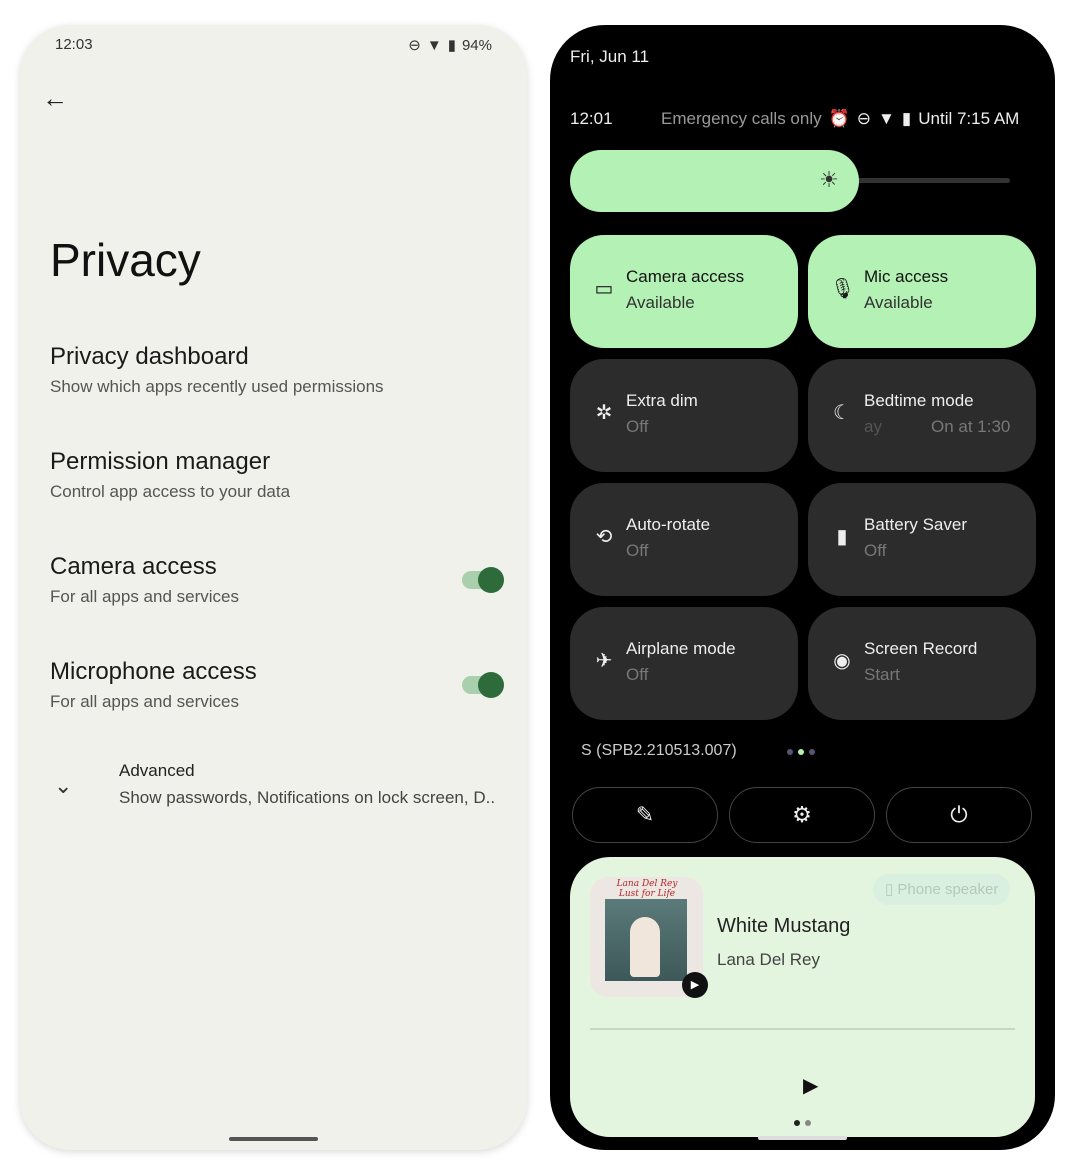 Image resolution: width=1080 pixels, height=1175 pixels. What do you see at coordinates (684, 663) in the screenshot?
I see `tile-airplane-mode: ✈ Airplane mode Off` at bounding box center [684, 663].